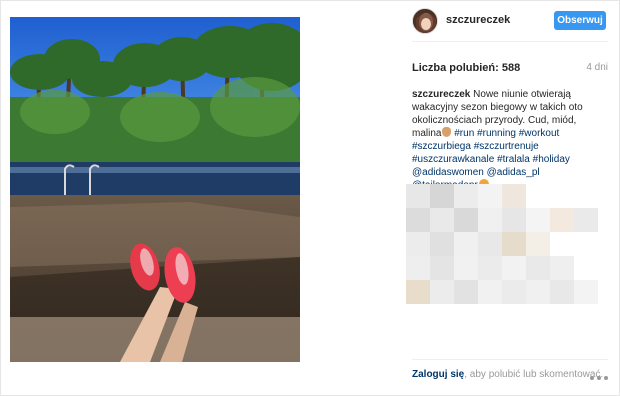 Image resolution: width=620 pixels, height=396 pixels. What do you see at coordinates (506, 146) in the screenshot?
I see `hashtag-link: #szczurtrenuje` at bounding box center [506, 146].